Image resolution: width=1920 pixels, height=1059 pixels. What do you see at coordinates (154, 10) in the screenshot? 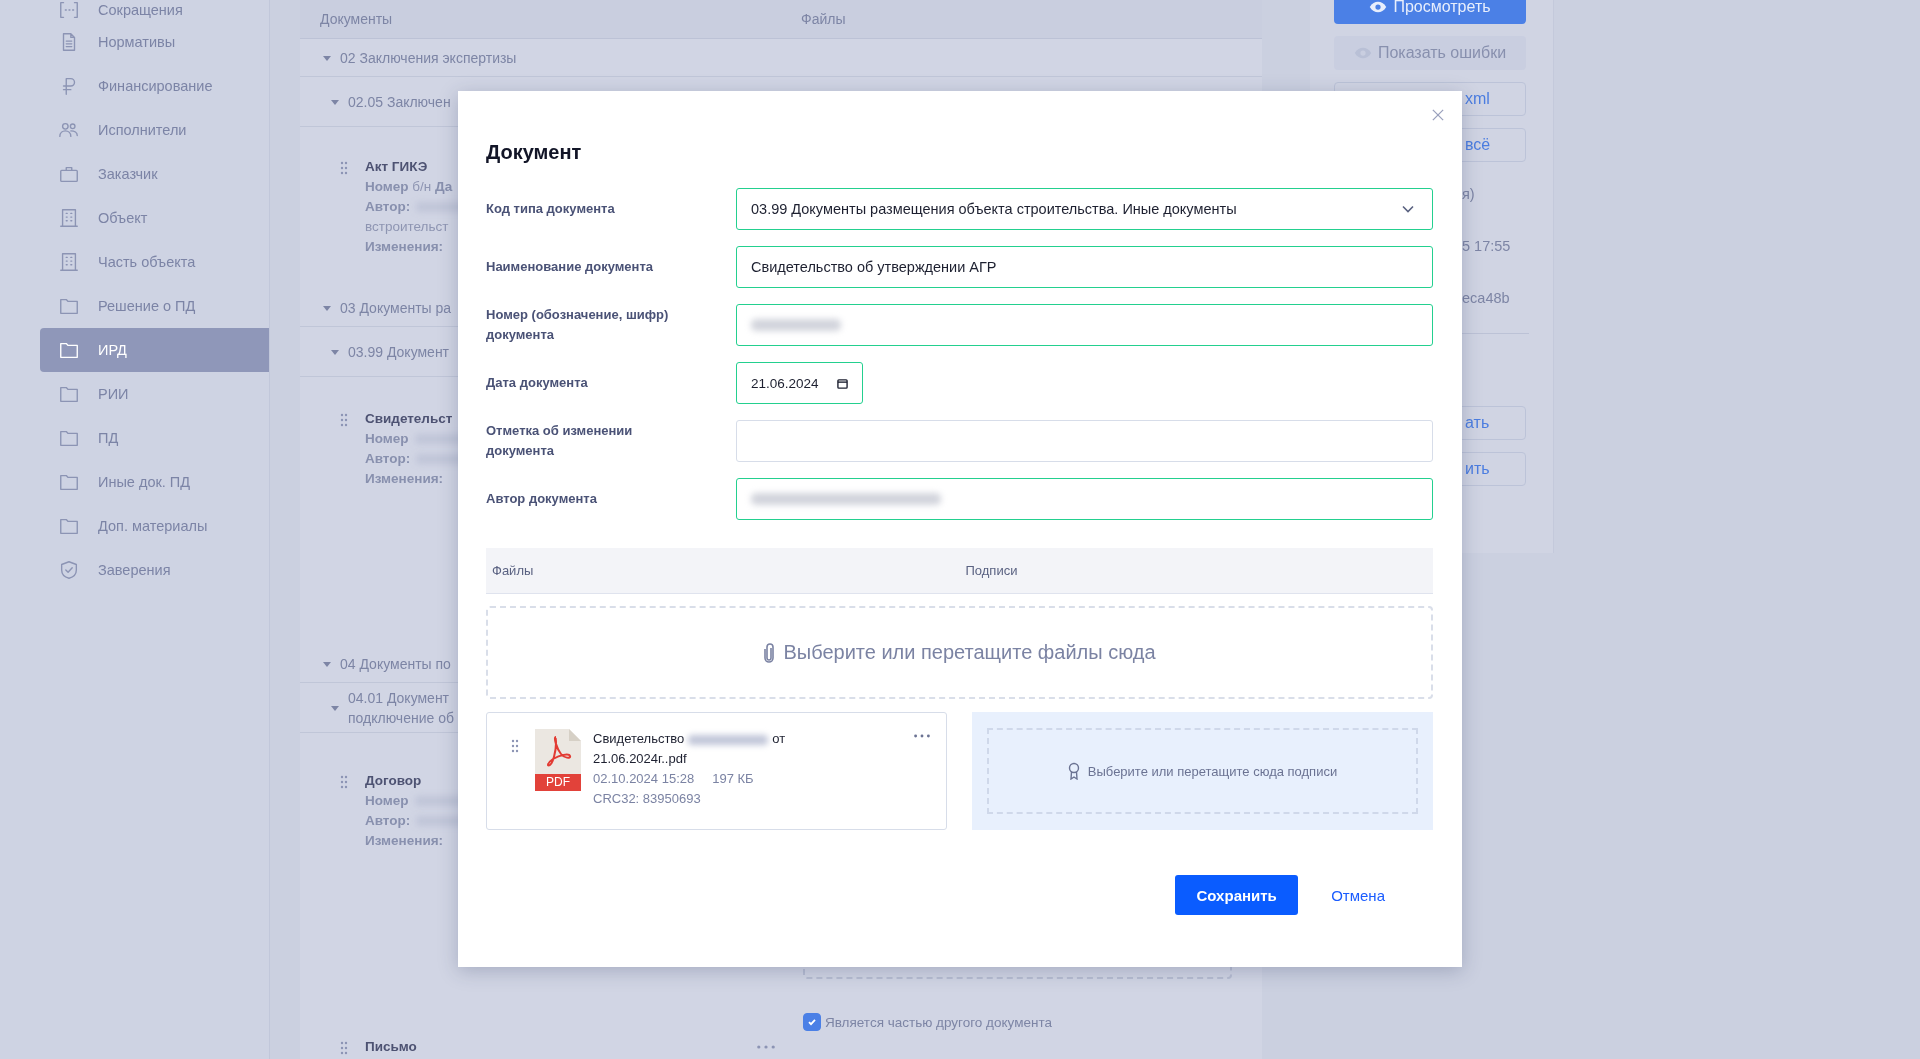
I see `sidebar-item: Сокращения` at bounding box center [154, 10].